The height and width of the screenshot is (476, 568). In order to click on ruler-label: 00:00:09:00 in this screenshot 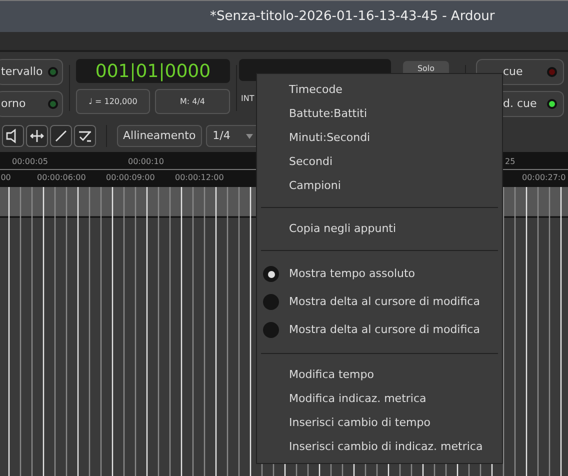, I will do `click(130, 178)`.